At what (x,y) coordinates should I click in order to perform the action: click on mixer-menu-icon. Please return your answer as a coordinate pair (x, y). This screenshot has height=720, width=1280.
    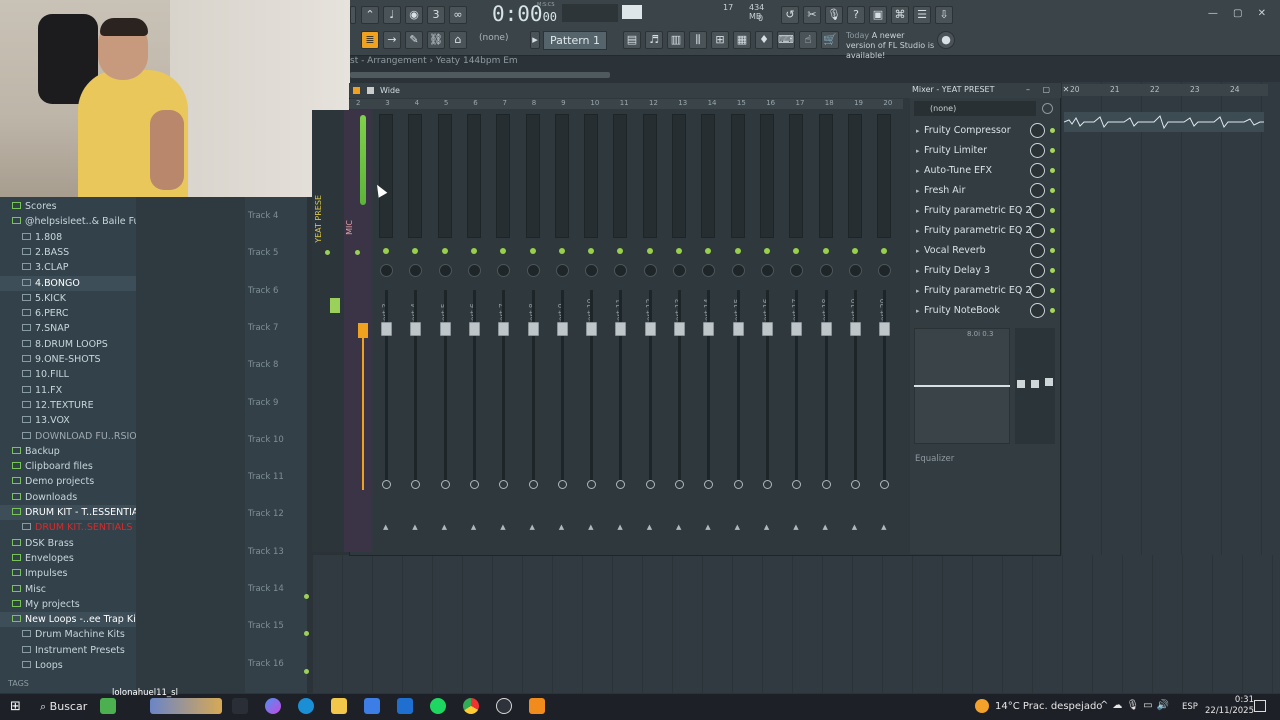
    Looking at the image, I should click on (356, 90).